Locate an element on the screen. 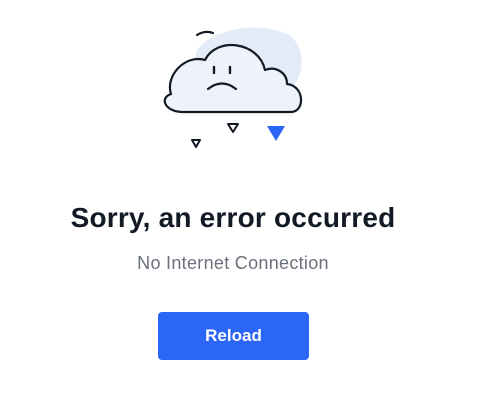 The height and width of the screenshot is (405, 483). sad-cloud-illustration is located at coordinates (235, 87).